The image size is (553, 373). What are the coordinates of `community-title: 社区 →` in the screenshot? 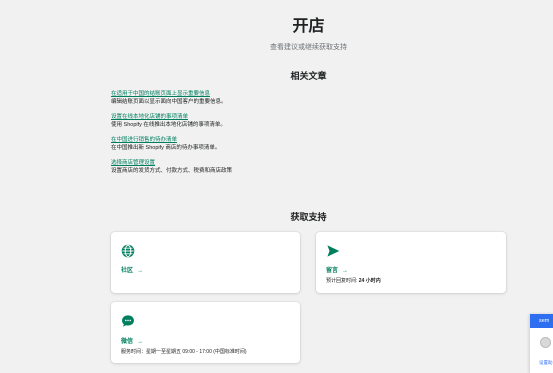 It's located at (132, 269).